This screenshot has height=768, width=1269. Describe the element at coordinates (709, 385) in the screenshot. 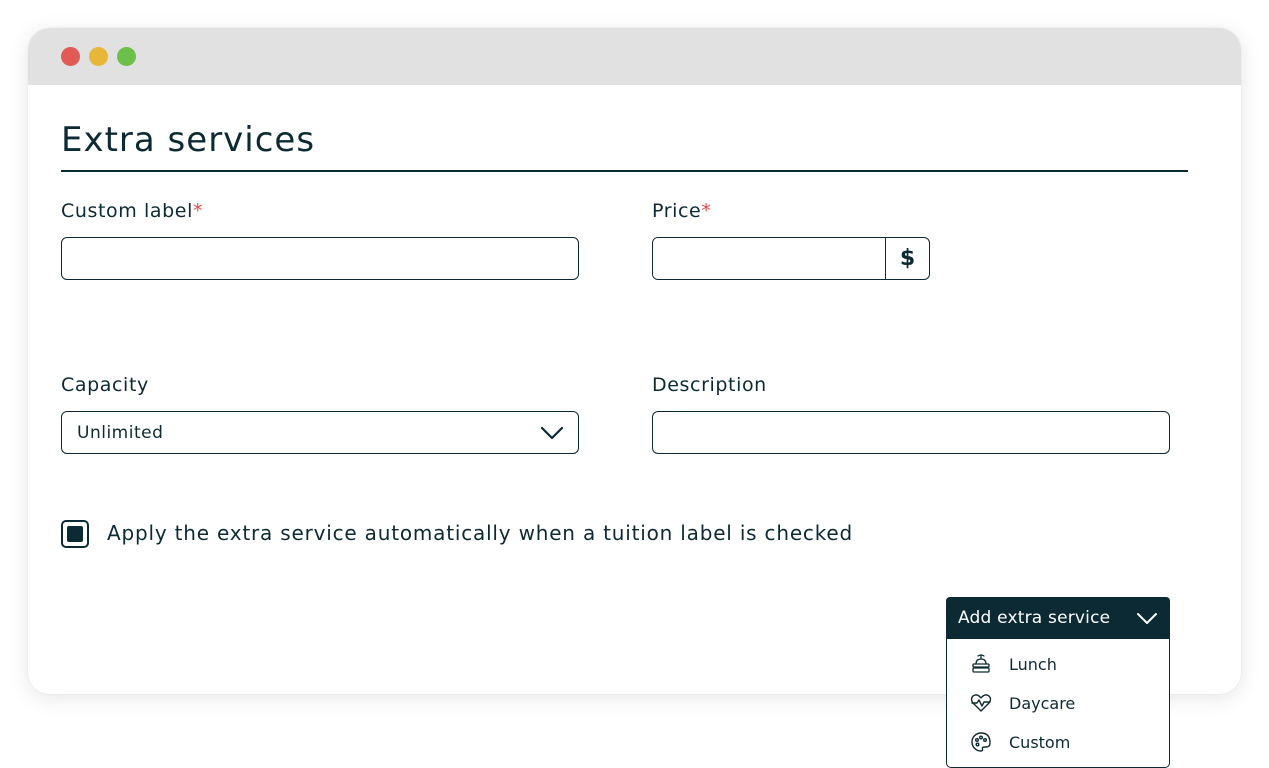

I see `description-label: Description` at that location.